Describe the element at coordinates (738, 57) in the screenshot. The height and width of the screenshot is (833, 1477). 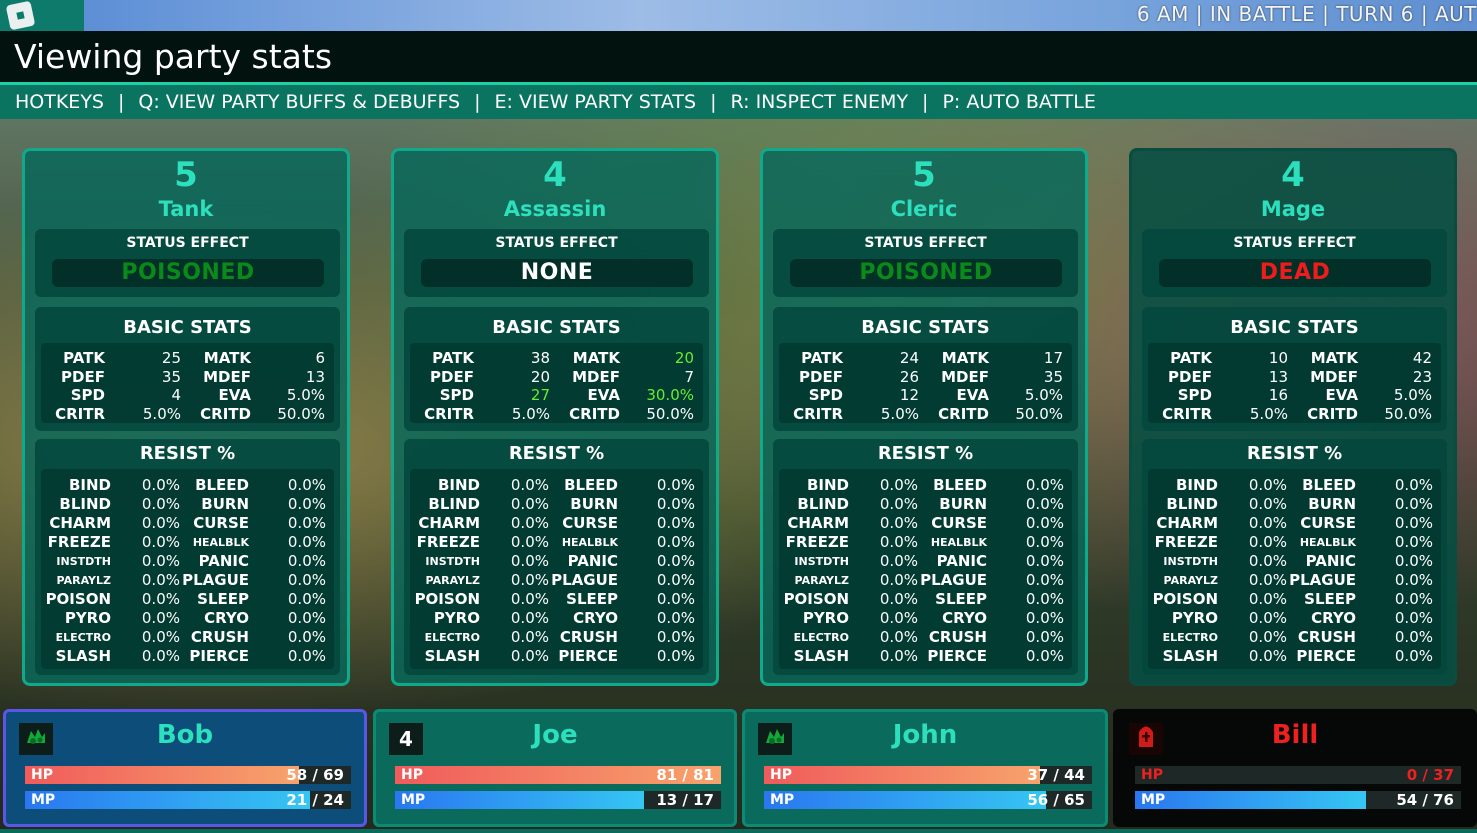
I see `title-bar: Viewing party stats` at that location.